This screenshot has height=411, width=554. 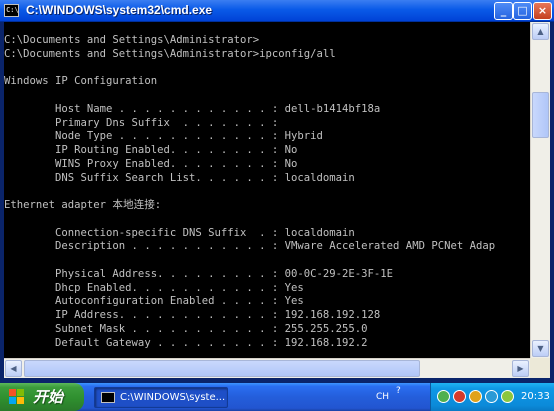 I want to click on scroll-up-button: ▲, so click(x=540, y=31).